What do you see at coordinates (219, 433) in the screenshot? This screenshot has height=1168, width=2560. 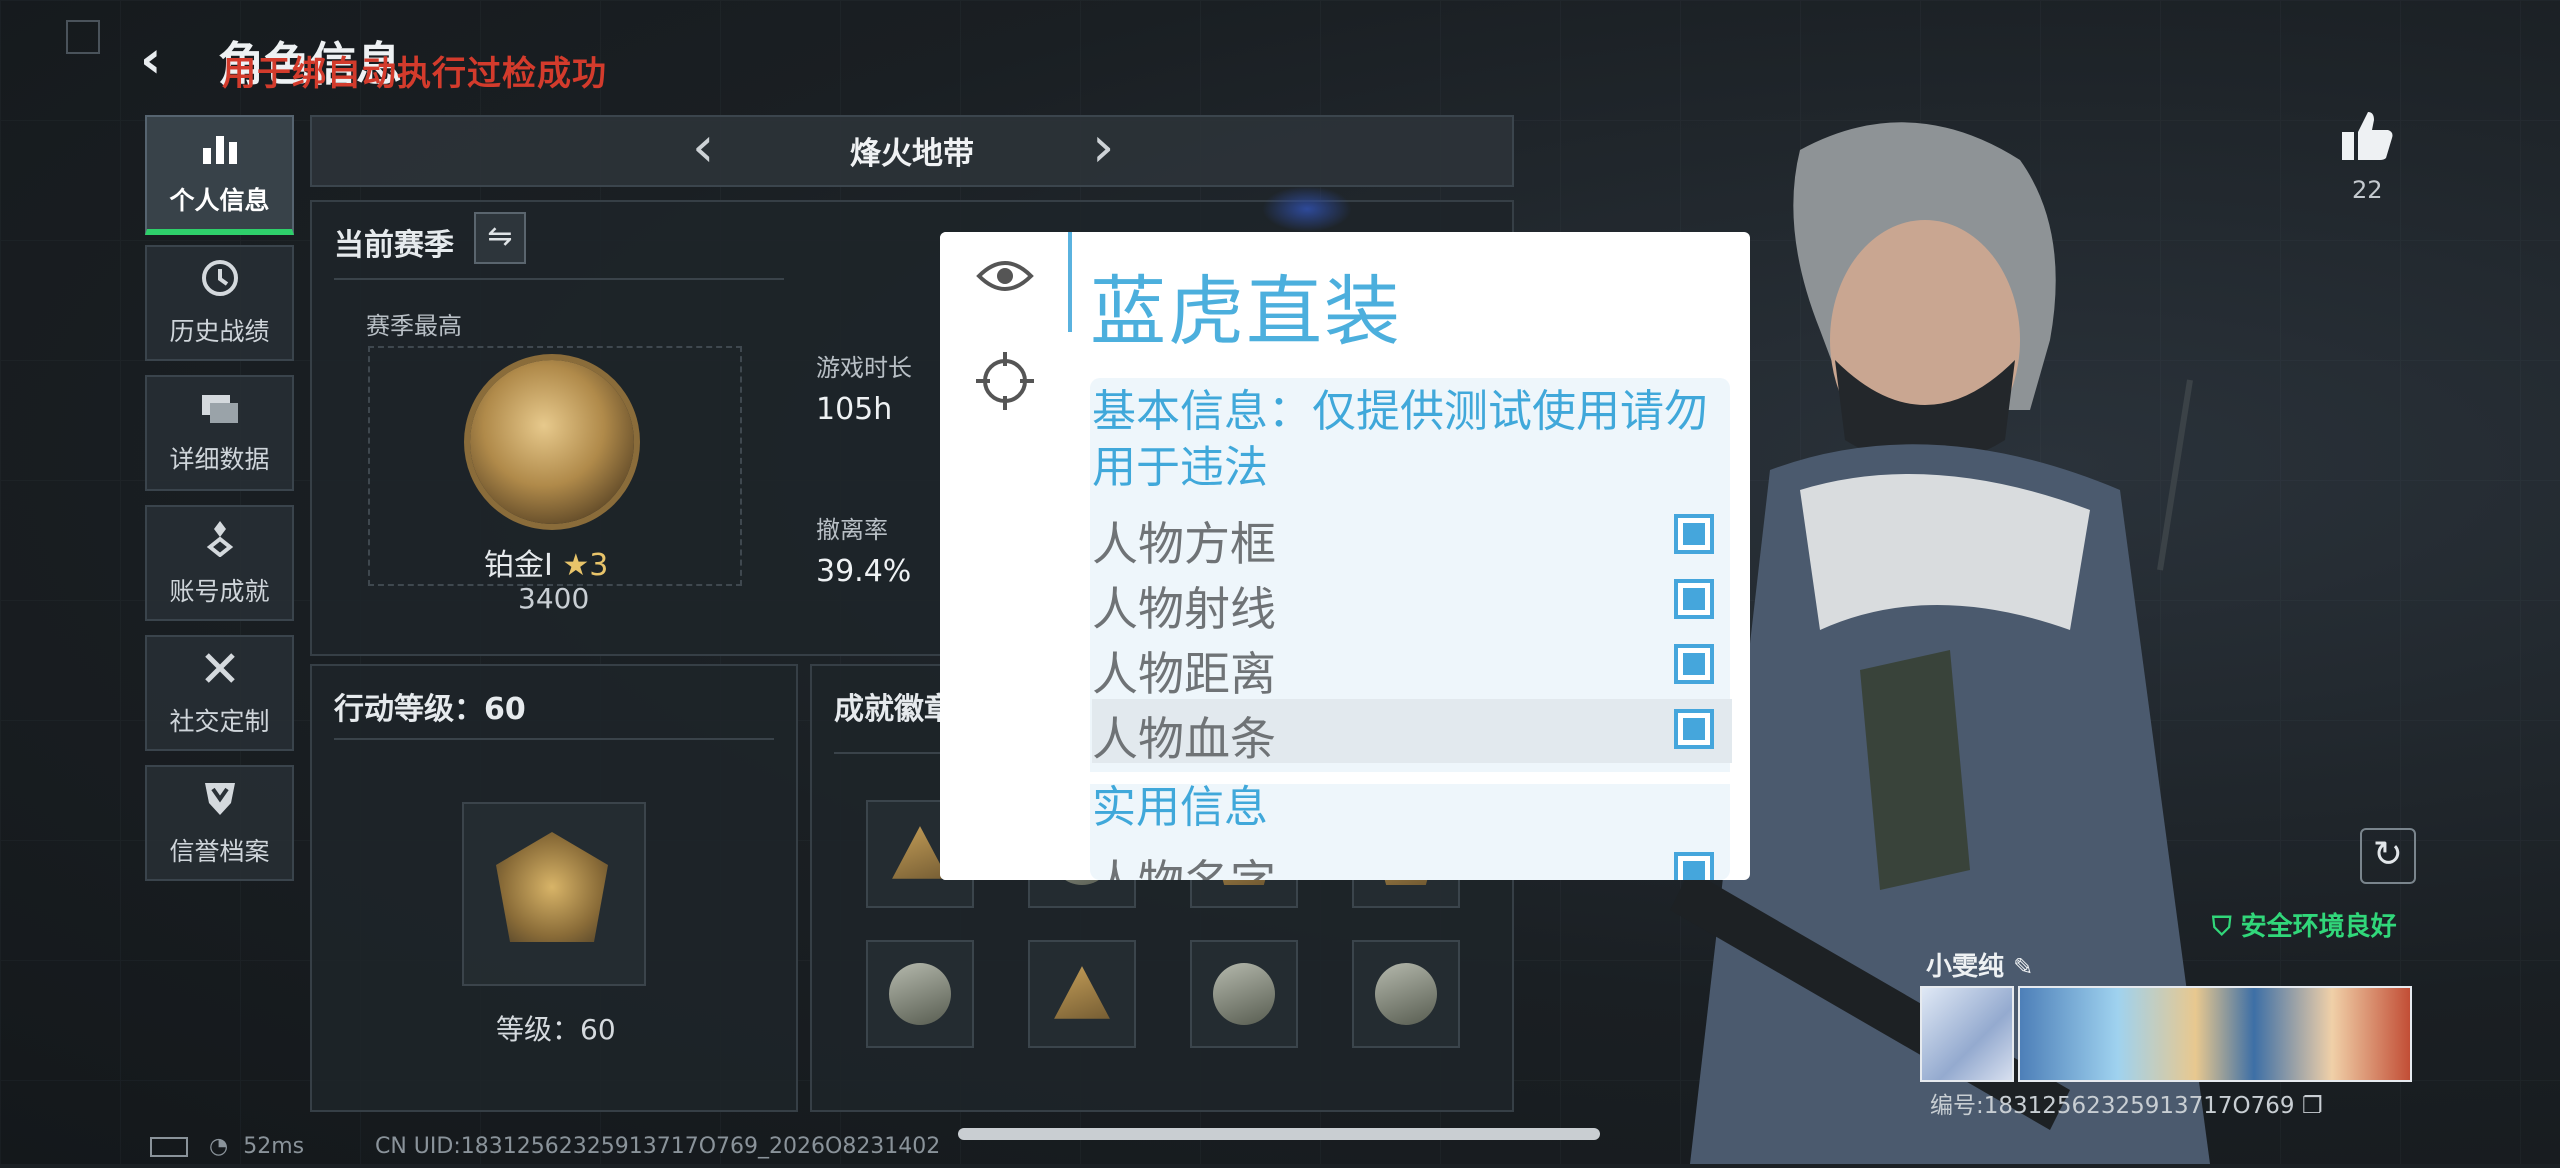 I see `sidebar-item-details: 详细数据` at bounding box center [219, 433].